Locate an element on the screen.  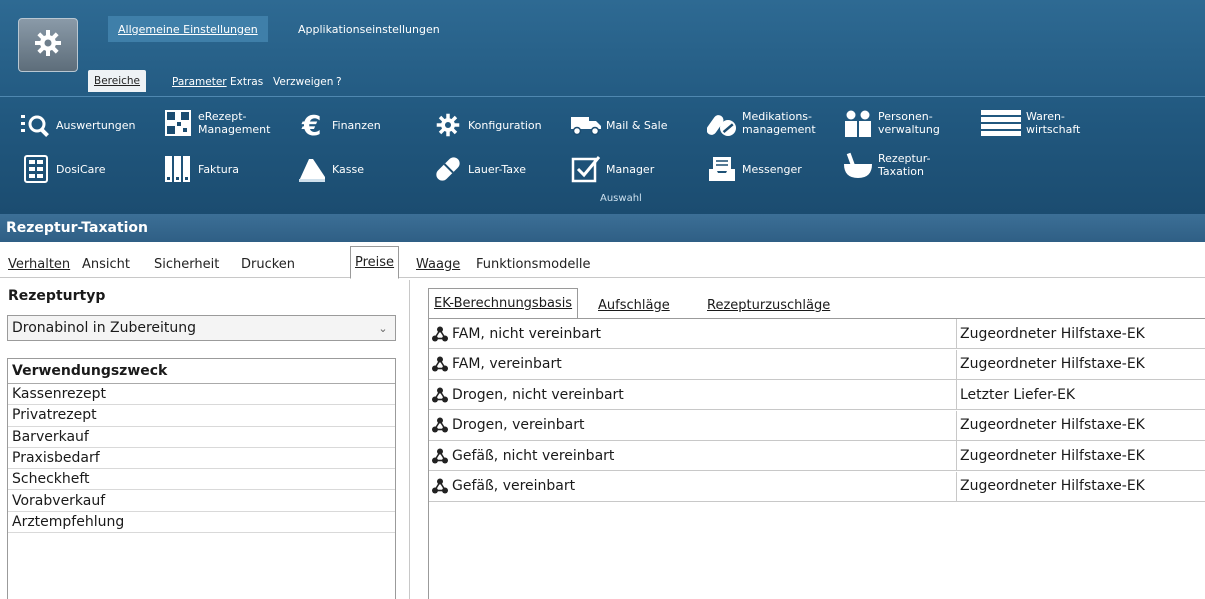
capsule-icon is located at coordinates (448, 169).